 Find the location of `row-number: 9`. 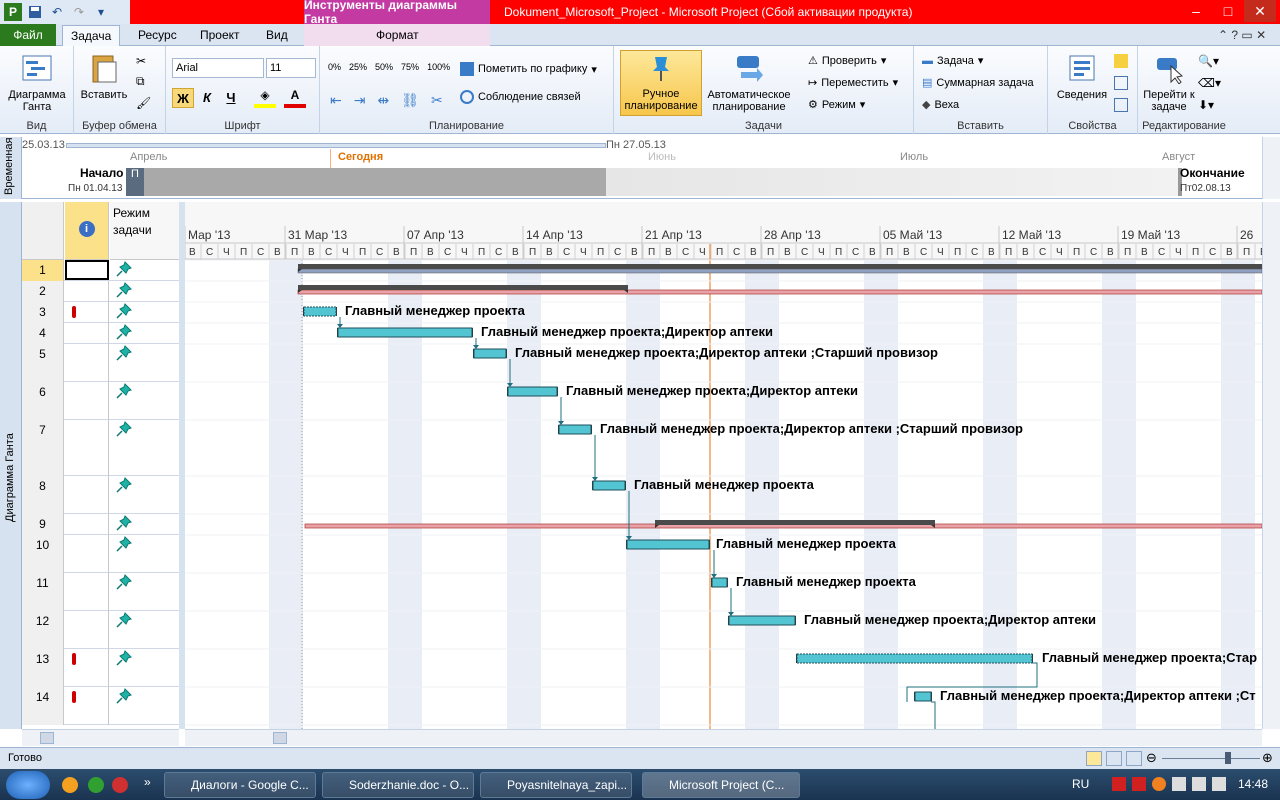

row-number: 9 is located at coordinates (43, 524).